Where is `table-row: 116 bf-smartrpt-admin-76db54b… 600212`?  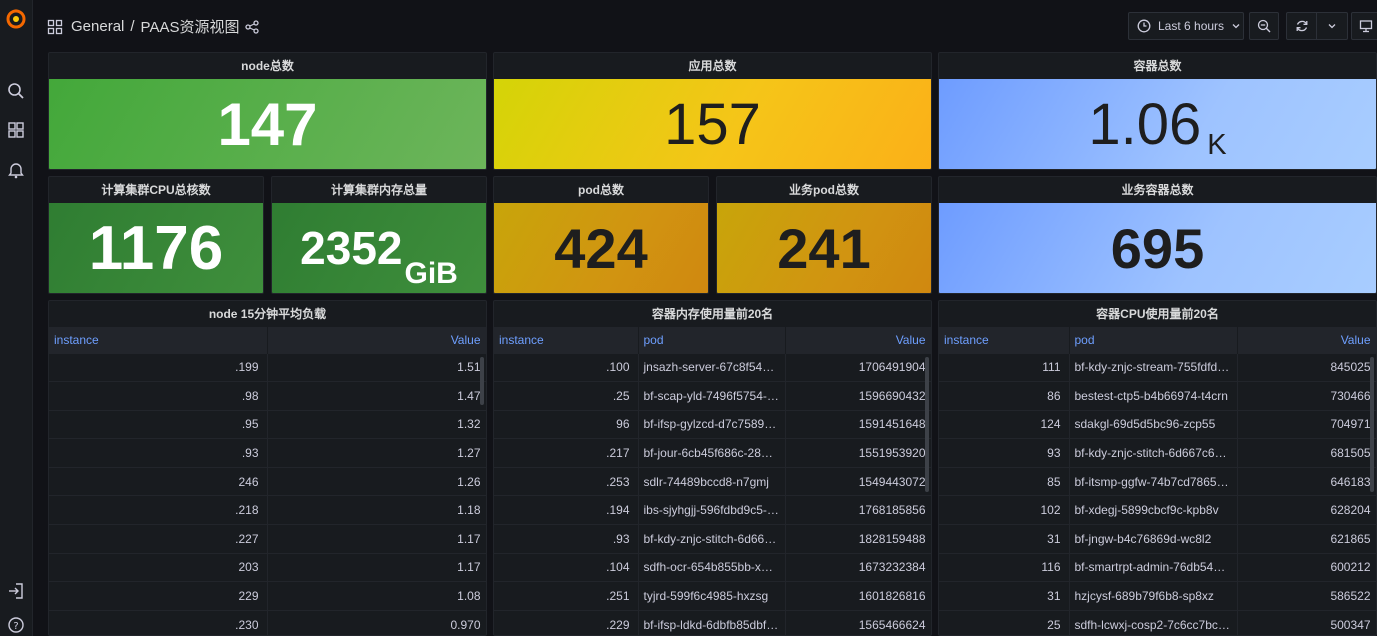
table-row: 116 bf-smartrpt-admin-76db54b… 600212 is located at coordinates (1157, 567).